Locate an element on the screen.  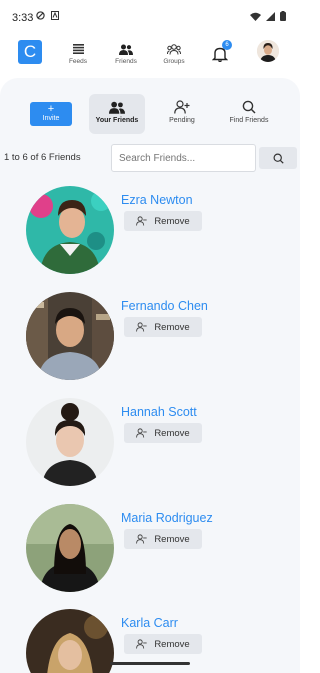
tab-label: Find Friends is located at coordinates (249, 120).